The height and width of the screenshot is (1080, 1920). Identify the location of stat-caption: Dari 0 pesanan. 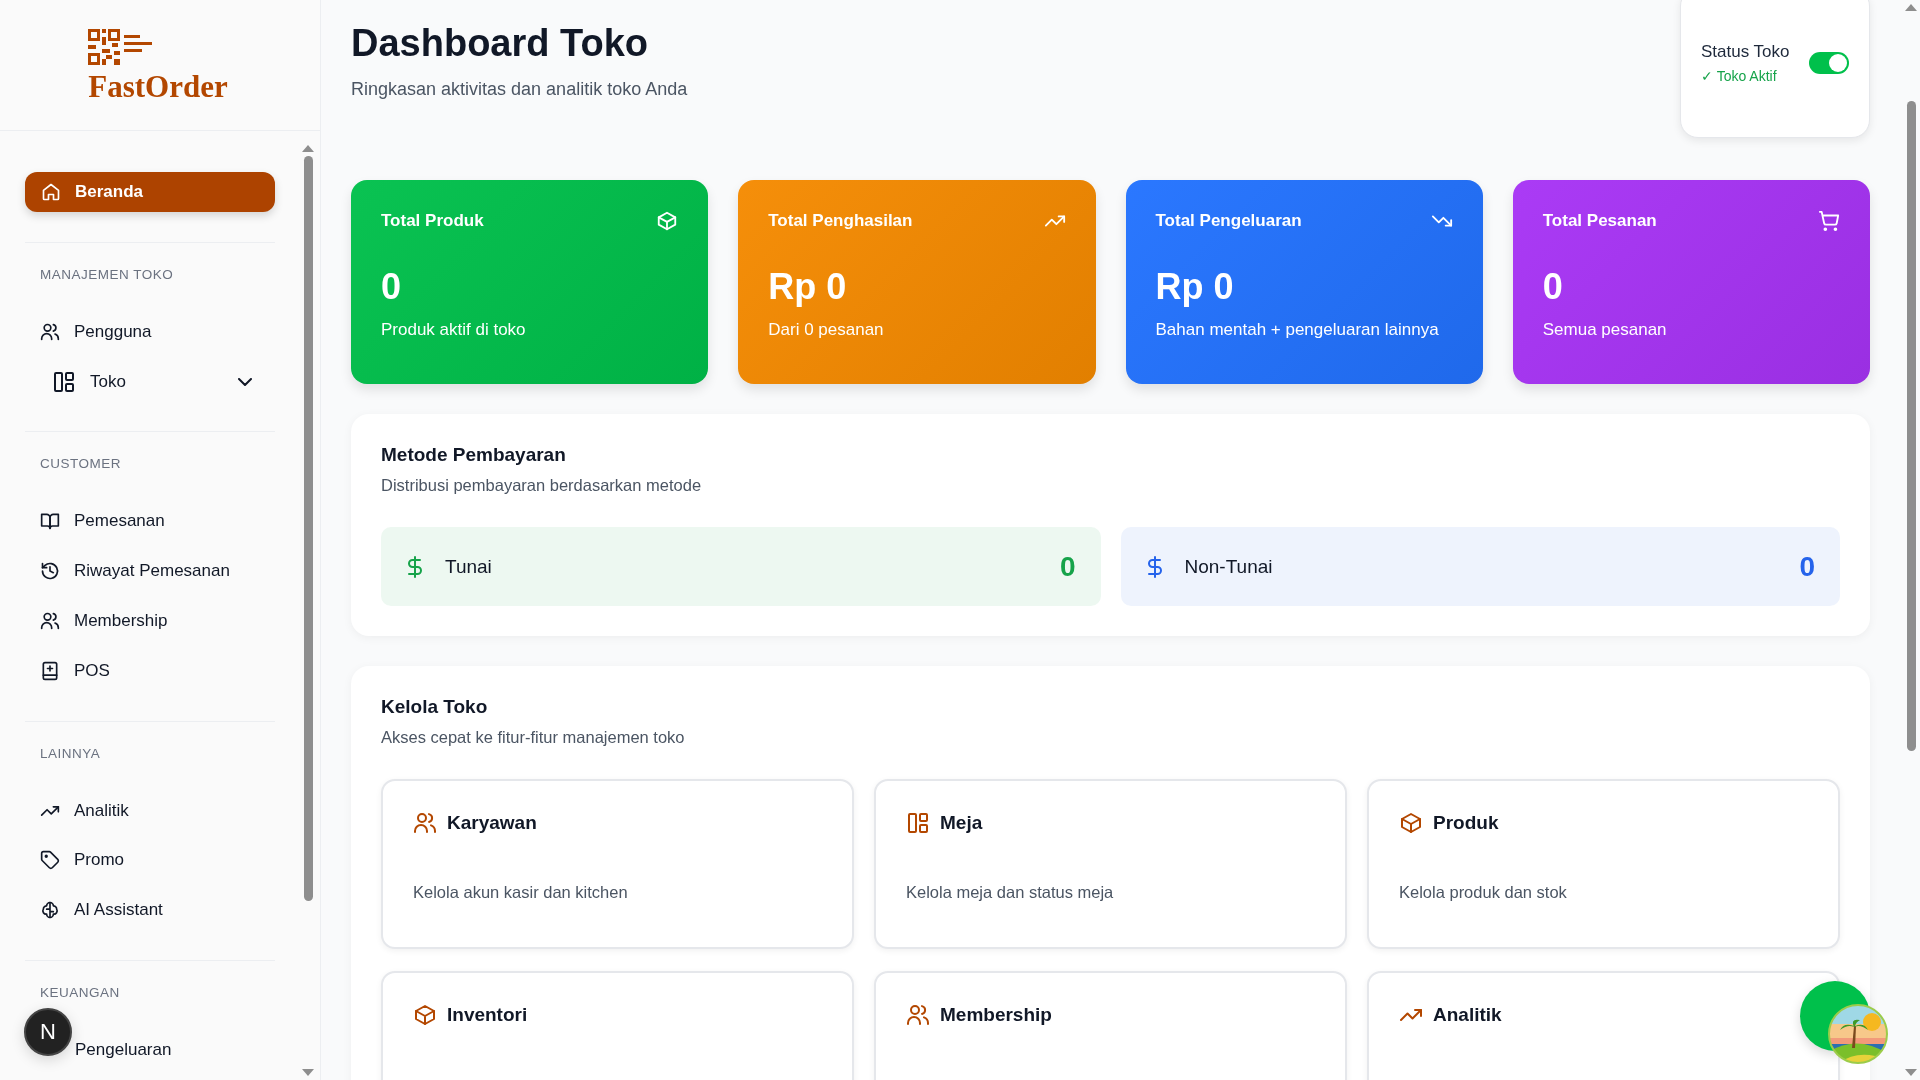
(826, 330).